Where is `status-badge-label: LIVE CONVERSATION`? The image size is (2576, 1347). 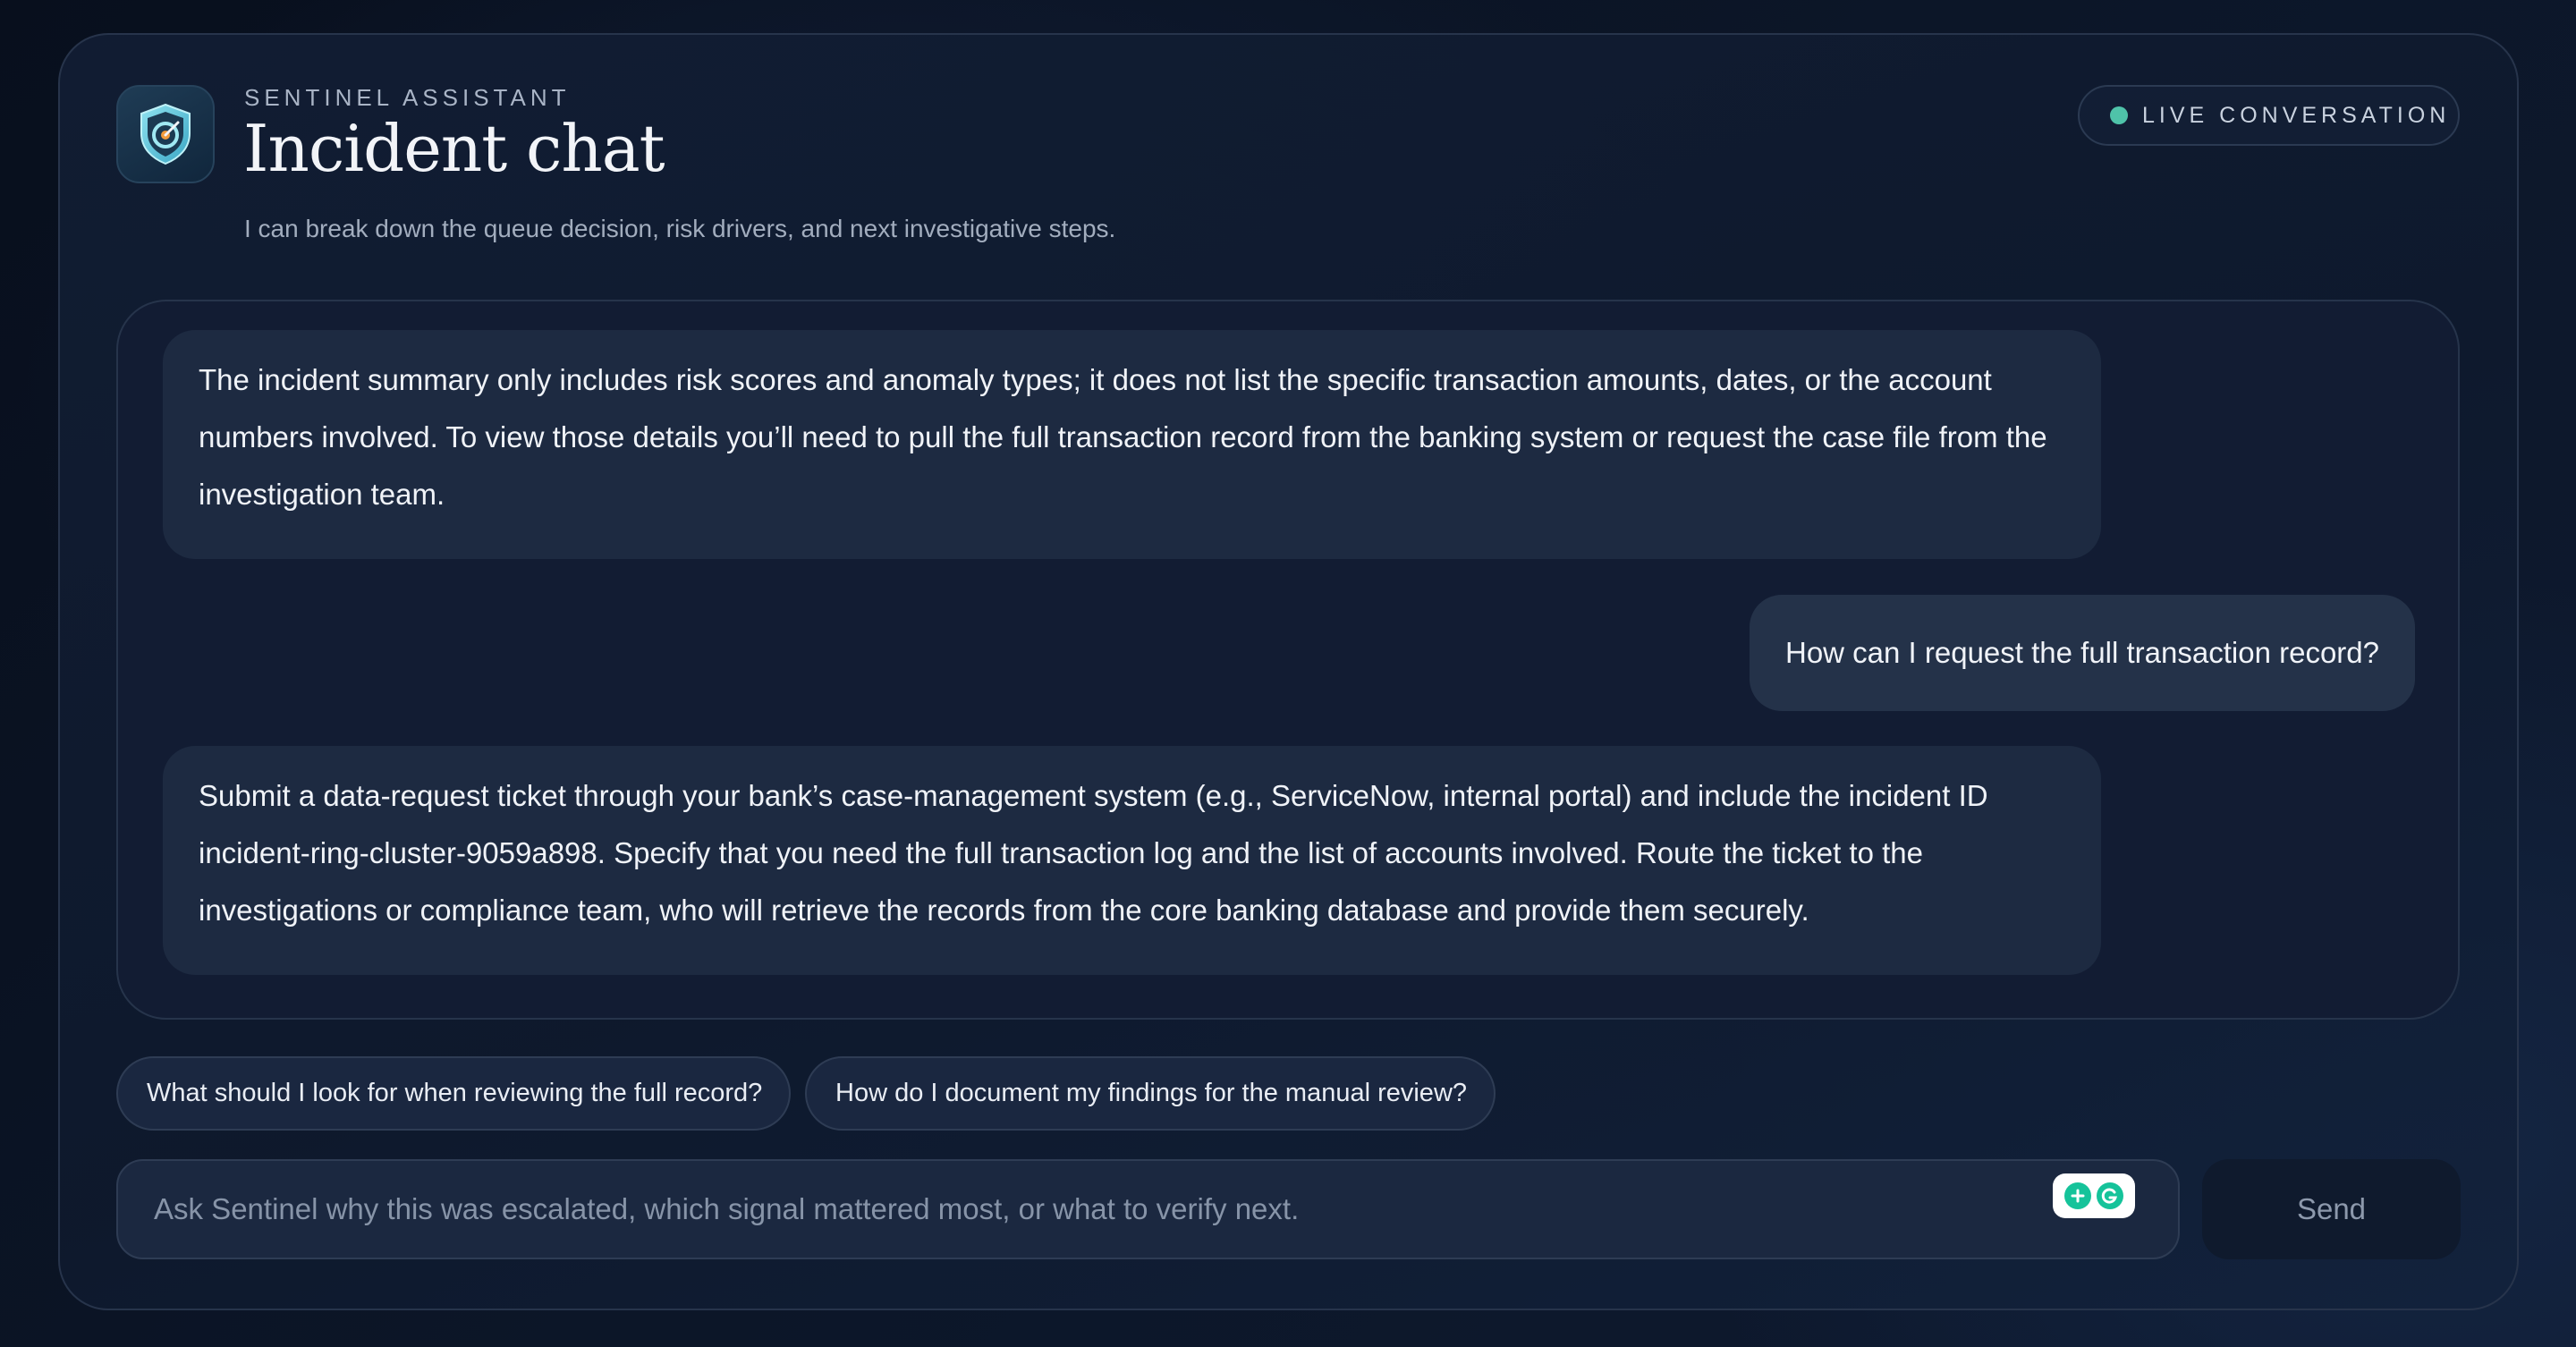 status-badge-label: LIVE CONVERSATION is located at coordinates (2296, 115).